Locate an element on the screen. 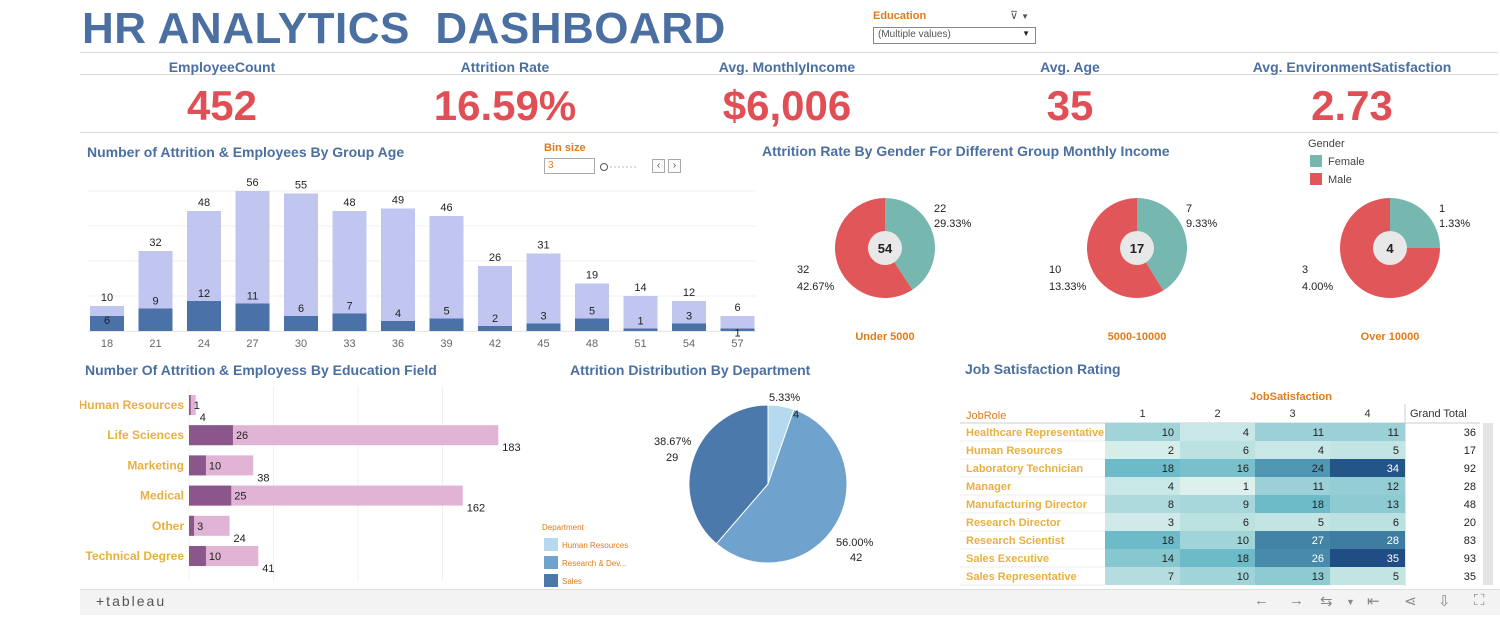 This screenshot has width=1500, height=620. legend-item-hr: Human Resources is located at coordinates (586, 544).